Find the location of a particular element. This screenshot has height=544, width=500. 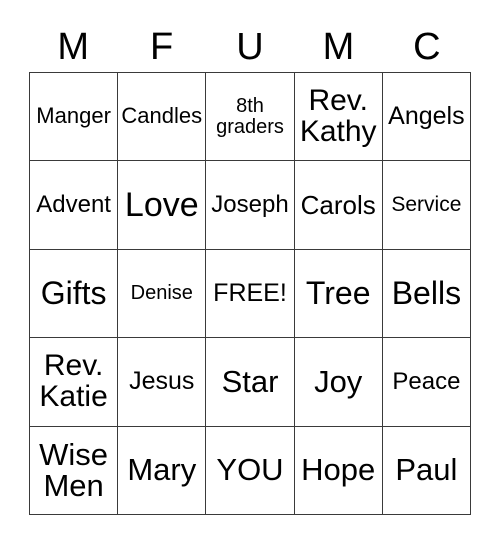

bingo-cell-label: Hope is located at coordinates (338, 470).